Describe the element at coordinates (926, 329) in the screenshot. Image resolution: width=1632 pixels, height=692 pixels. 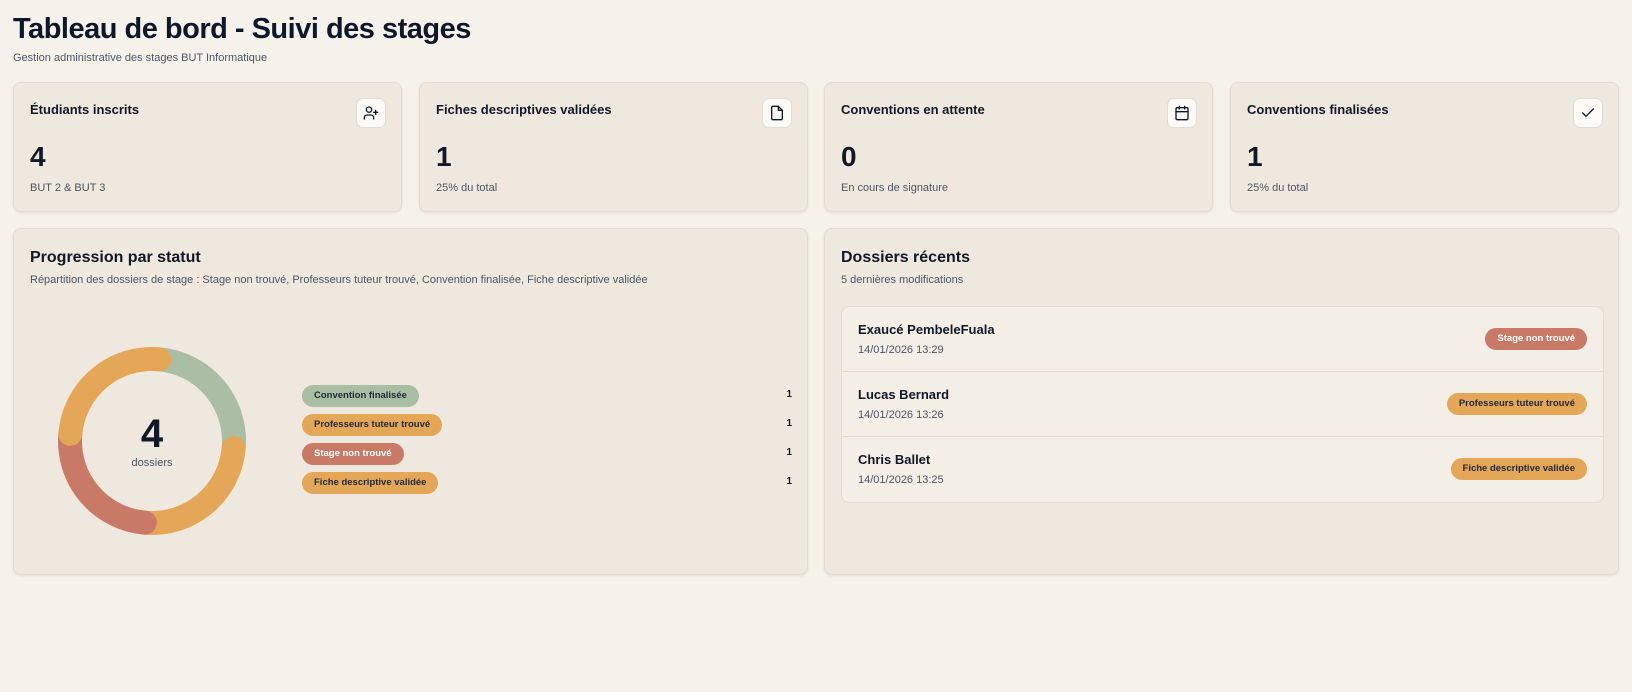
I see `student-name: Exaucé PembeleFuala` at that location.